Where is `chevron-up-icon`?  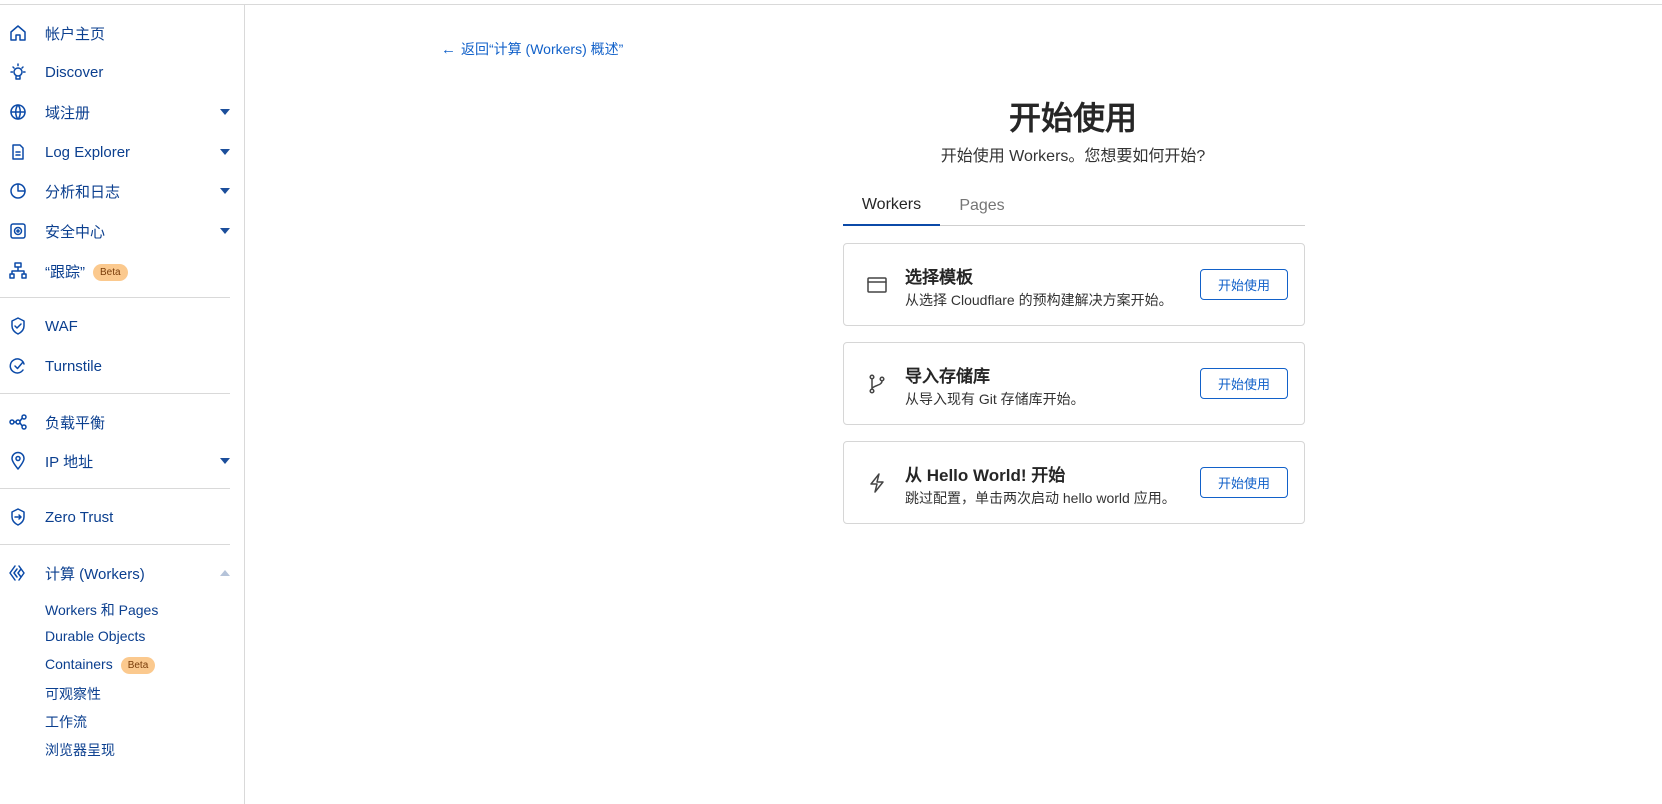 chevron-up-icon is located at coordinates (225, 573).